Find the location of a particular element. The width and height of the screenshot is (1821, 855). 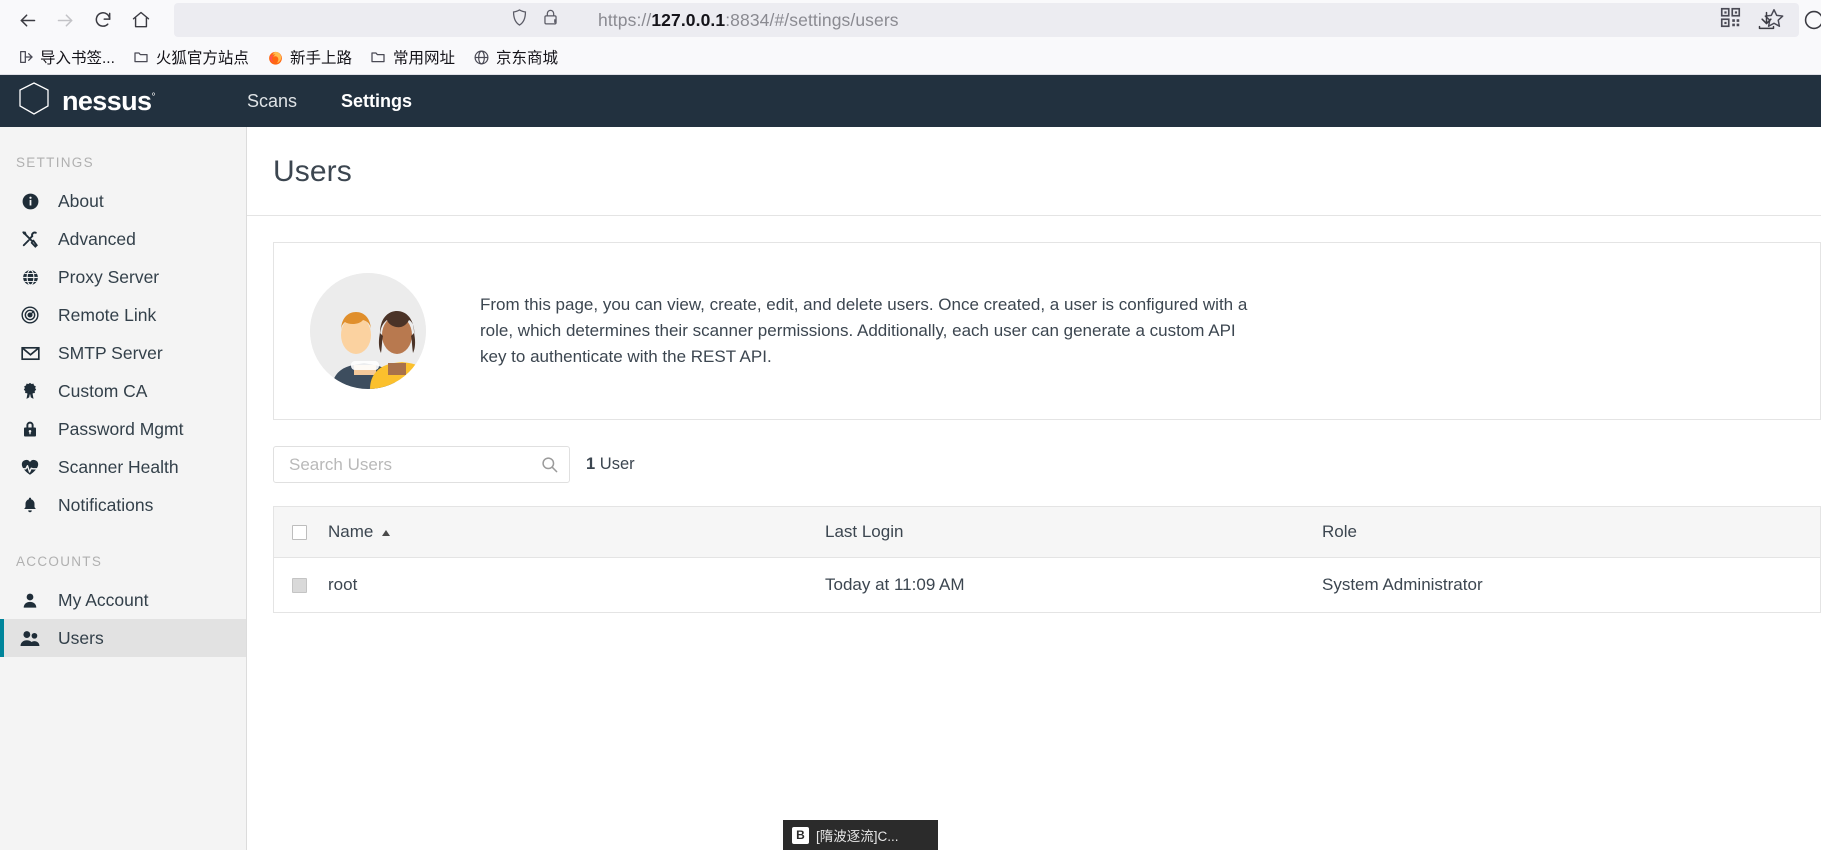

cell-name: root is located at coordinates (343, 584).